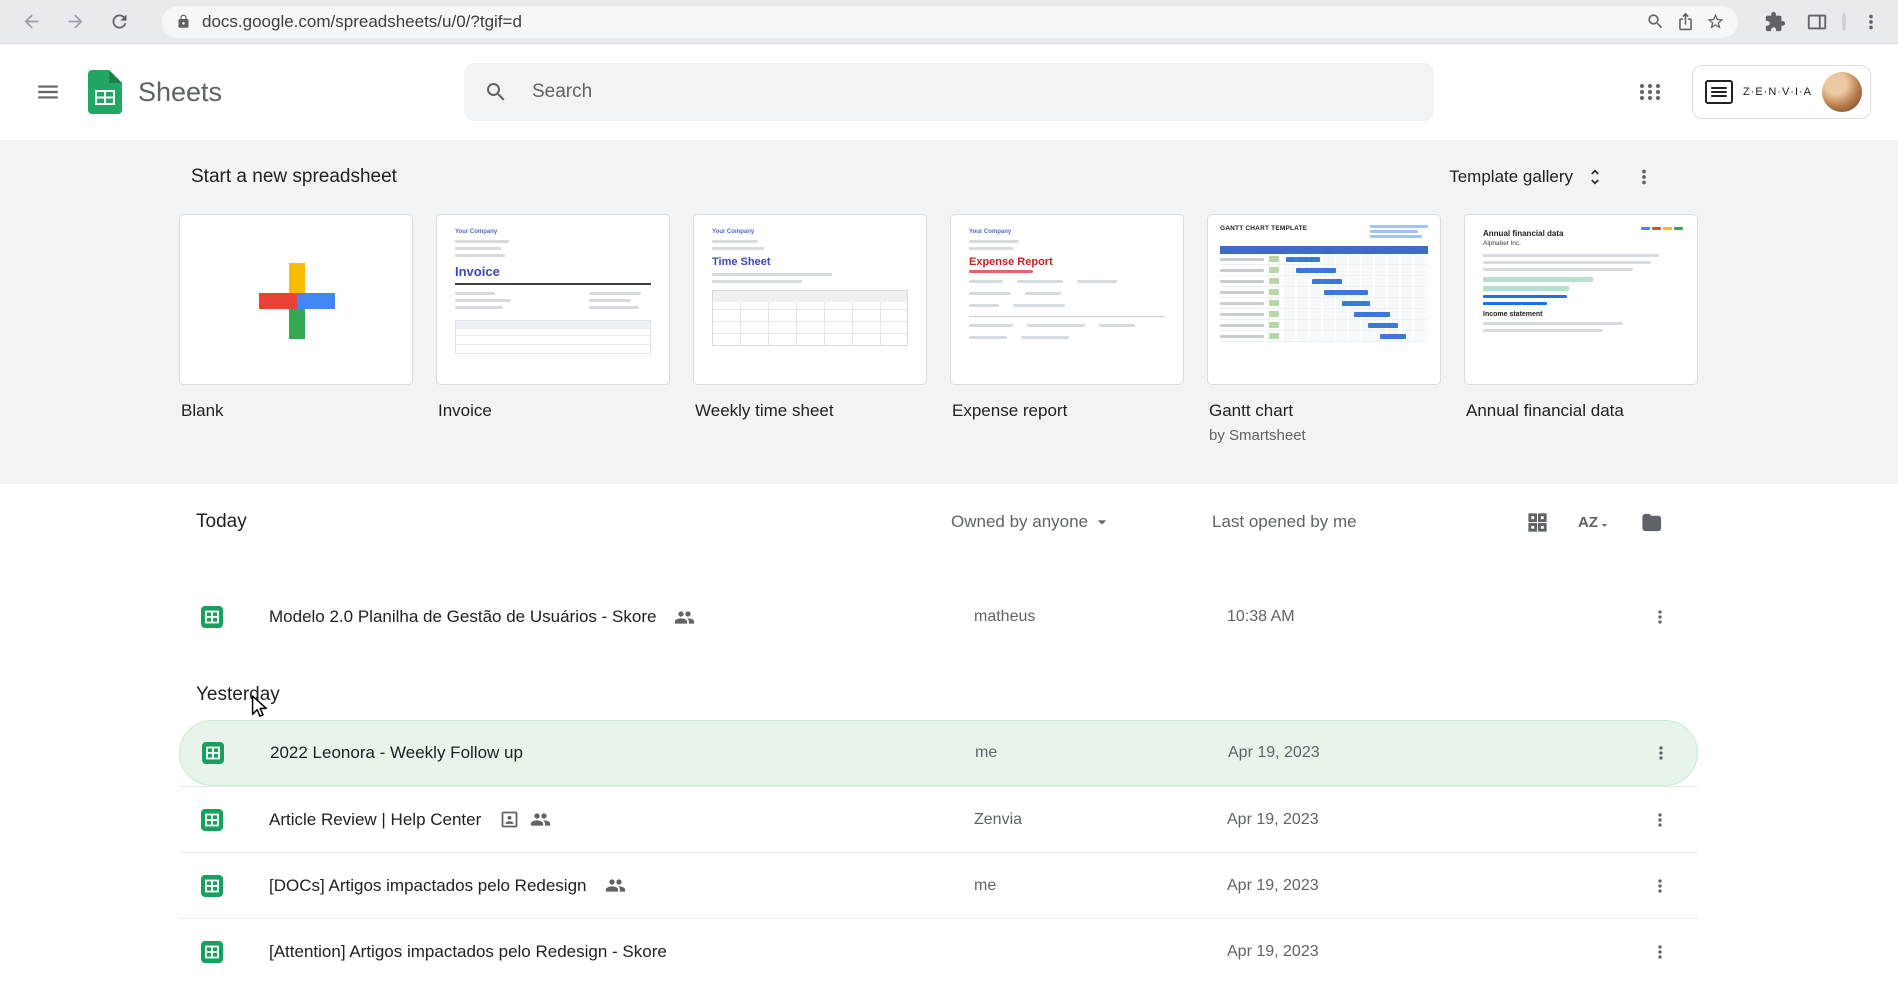 Image resolution: width=1898 pixels, height=984 pixels. I want to click on account-avatar, so click(1842, 92).